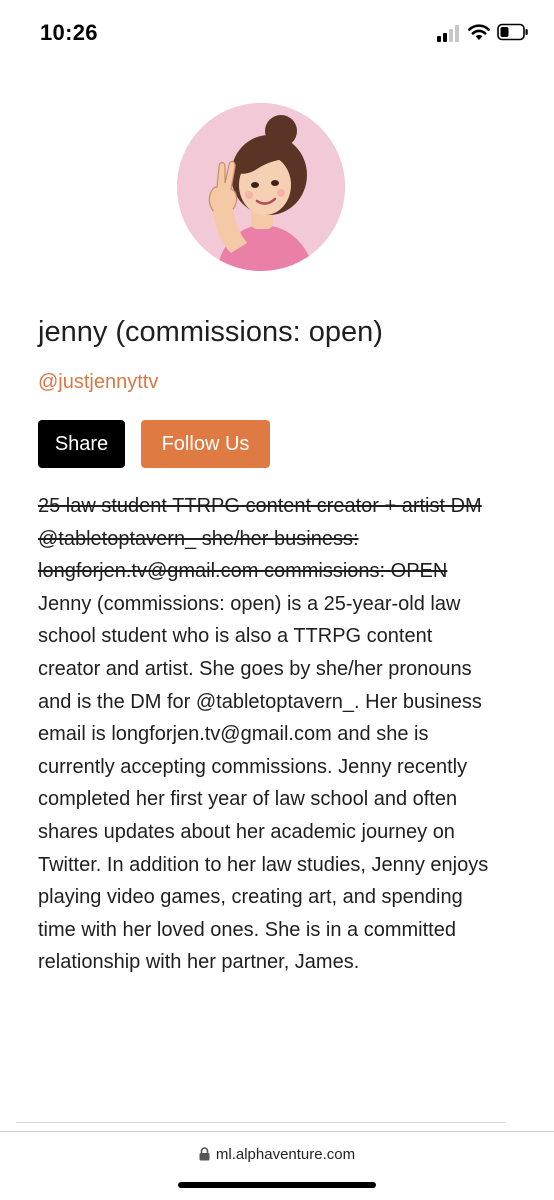 This screenshot has width=554, height=1200. I want to click on home-indicator, so click(277, 1185).